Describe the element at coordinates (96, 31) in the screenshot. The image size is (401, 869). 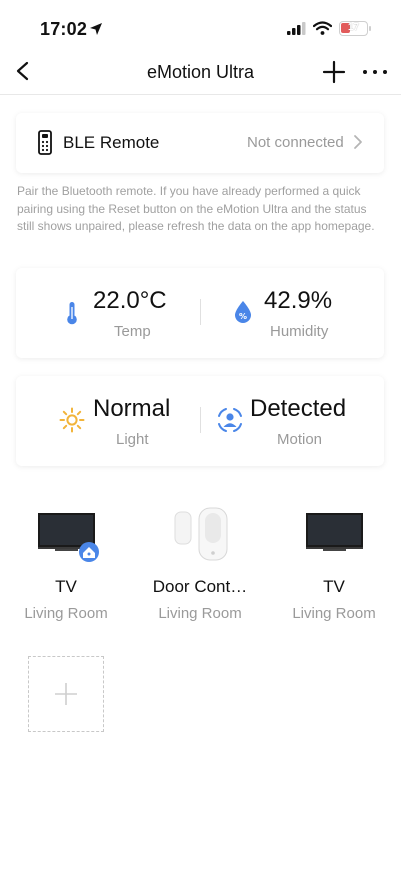
I see `location-arrow-icon` at that location.